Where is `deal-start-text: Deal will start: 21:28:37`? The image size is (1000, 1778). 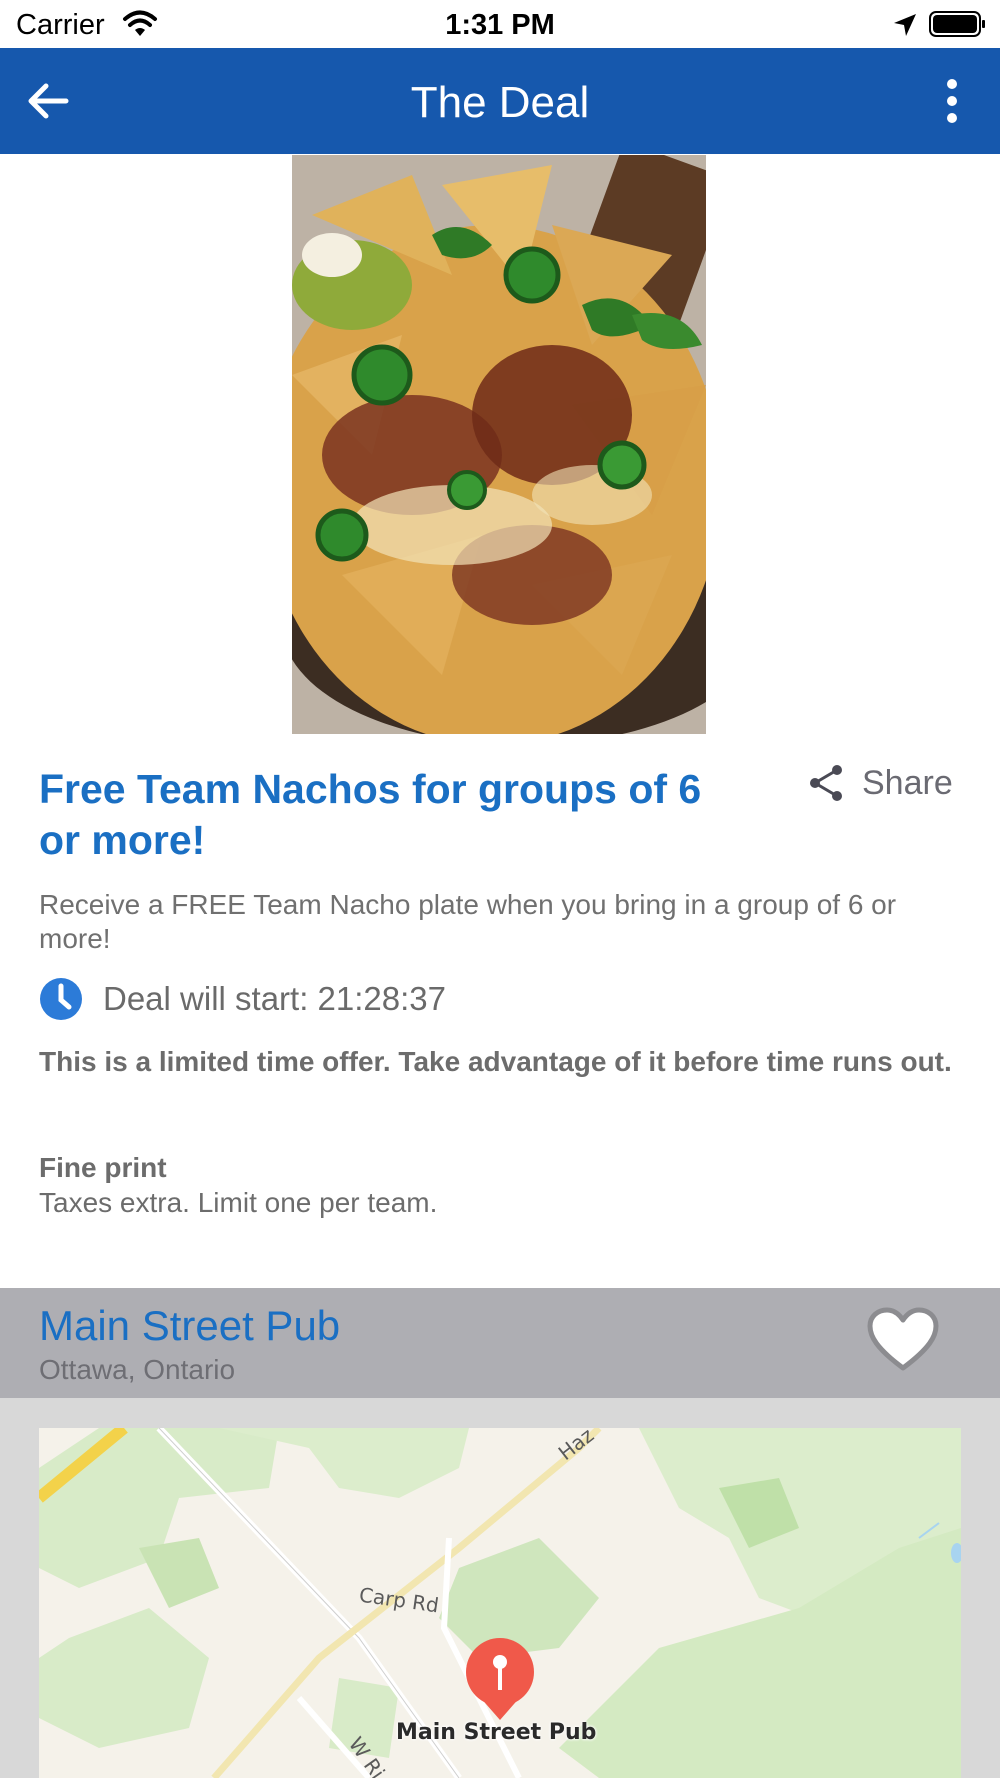 deal-start-text: Deal will start: 21:28:37 is located at coordinates (275, 998).